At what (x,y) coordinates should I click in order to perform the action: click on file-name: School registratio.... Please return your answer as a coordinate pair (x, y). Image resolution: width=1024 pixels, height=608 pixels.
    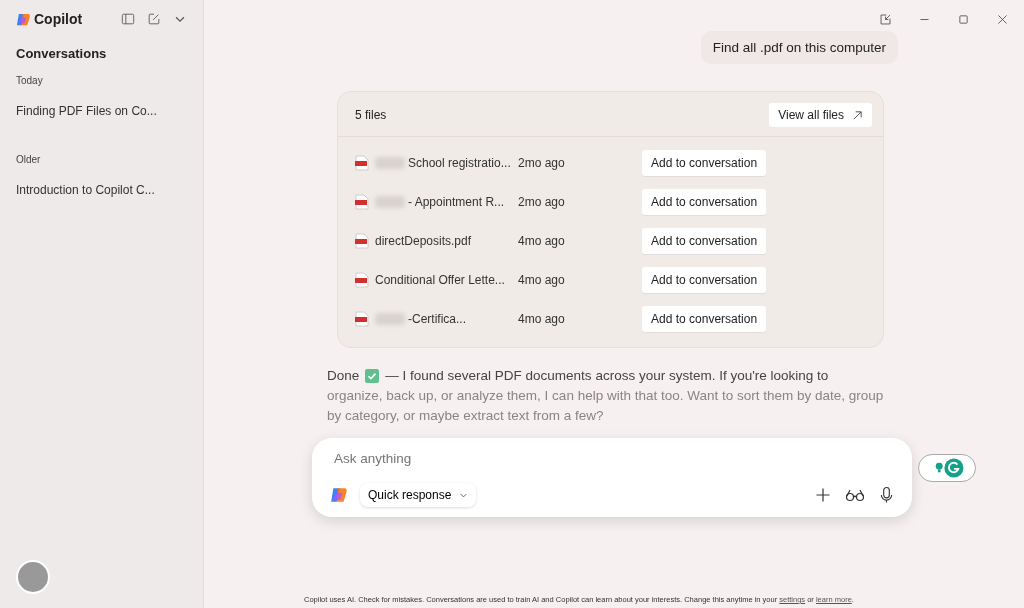
    Looking at the image, I should click on (459, 163).